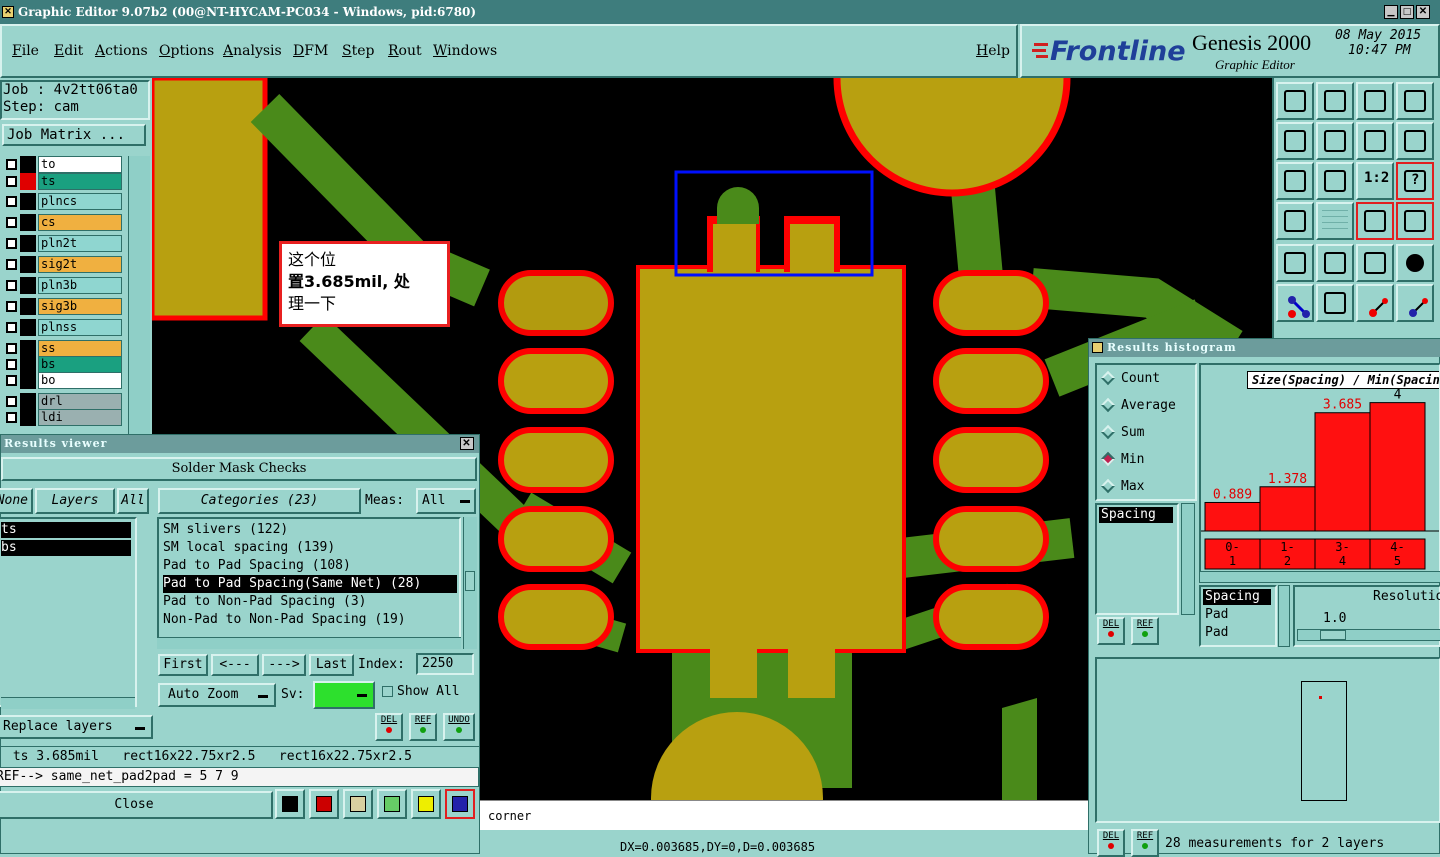  I want to click on histogram-button, so click(460, 804).